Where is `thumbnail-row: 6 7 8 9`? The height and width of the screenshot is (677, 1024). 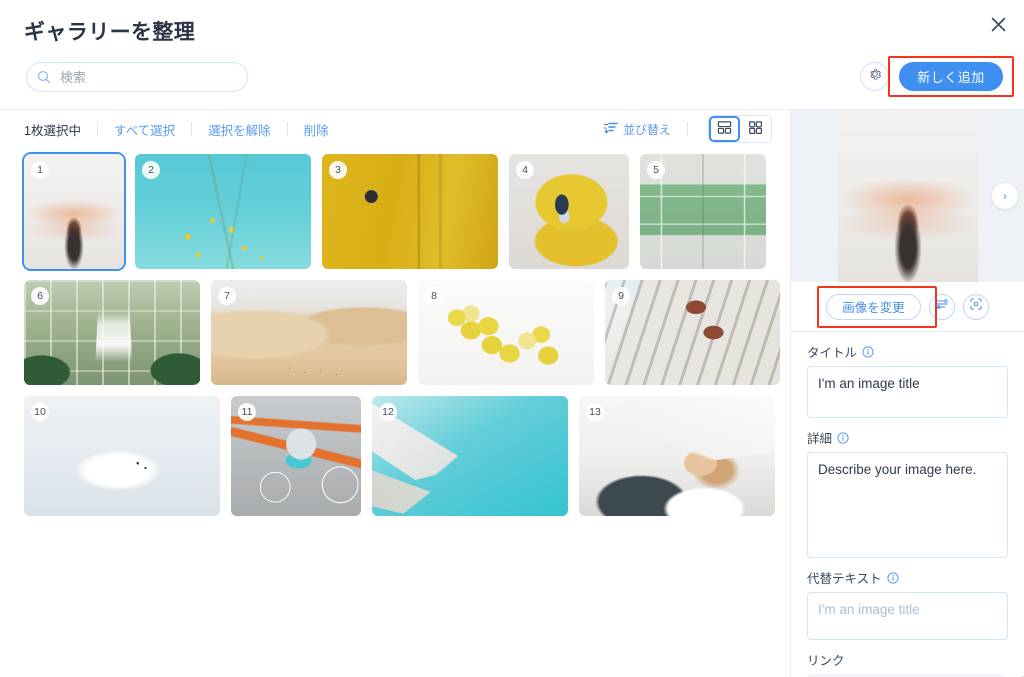 thumbnail-row: 6 7 8 9 is located at coordinates (402, 332).